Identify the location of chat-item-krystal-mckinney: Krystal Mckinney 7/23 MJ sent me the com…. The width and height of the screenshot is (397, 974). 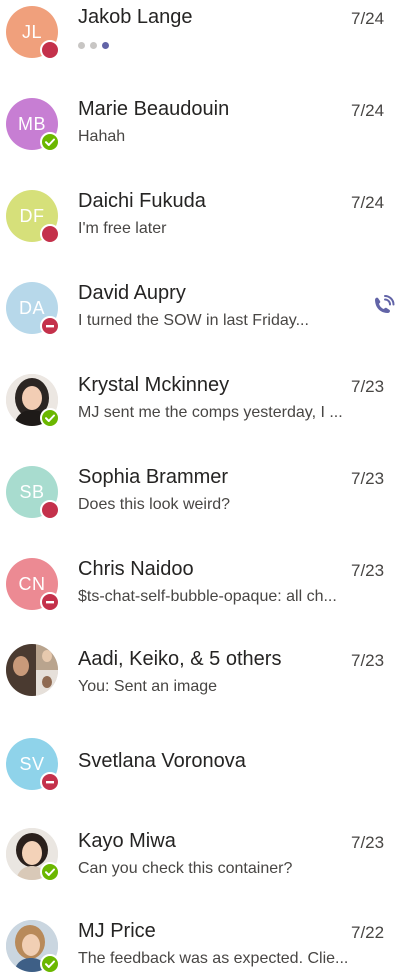
(198, 414).